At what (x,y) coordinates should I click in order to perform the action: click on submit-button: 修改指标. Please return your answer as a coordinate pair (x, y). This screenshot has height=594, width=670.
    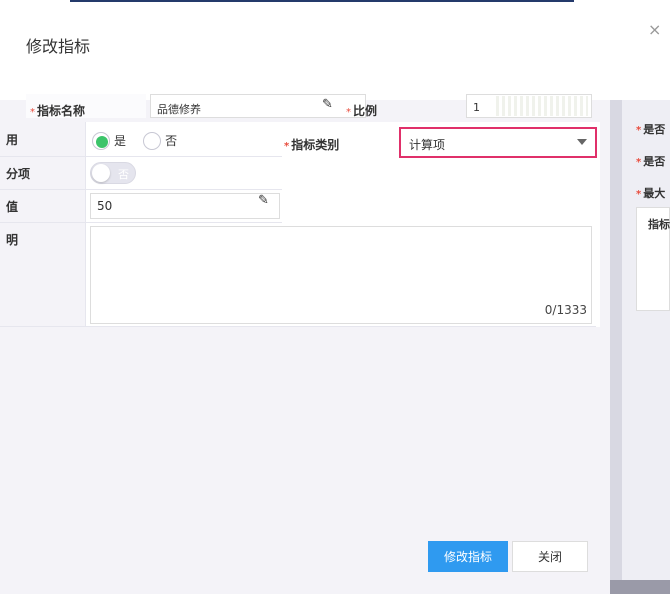
    Looking at the image, I should click on (468, 556).